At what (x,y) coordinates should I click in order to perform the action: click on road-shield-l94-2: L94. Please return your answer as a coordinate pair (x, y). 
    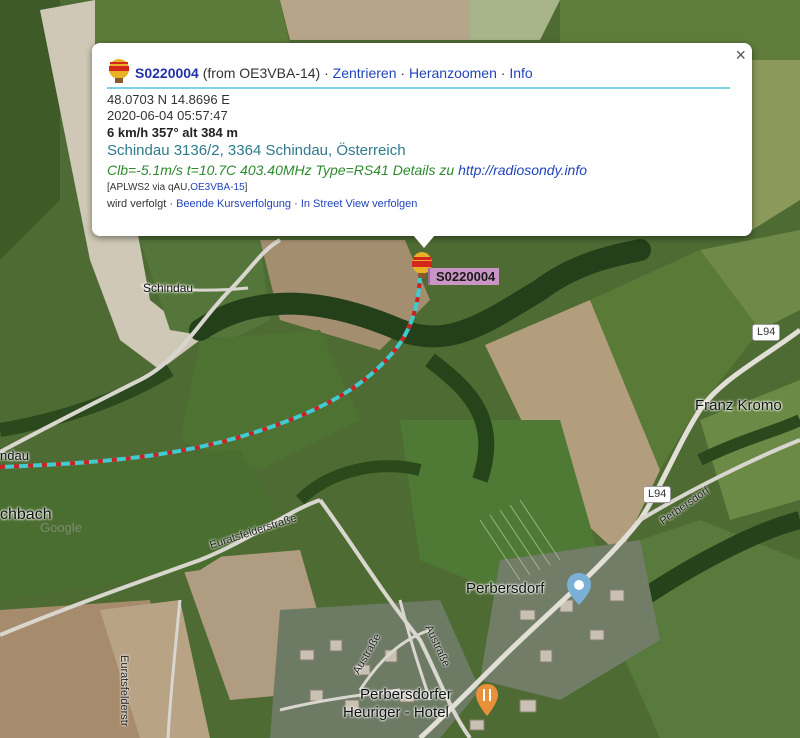
    Looking at the image, I should click on (657, 494).